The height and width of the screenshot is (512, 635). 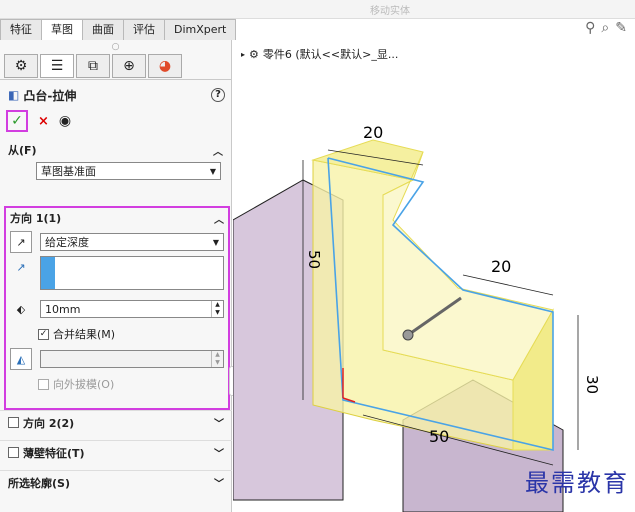 I want to click on feature-manager-tab-icon: ⚙, so click(x=21, y=66).